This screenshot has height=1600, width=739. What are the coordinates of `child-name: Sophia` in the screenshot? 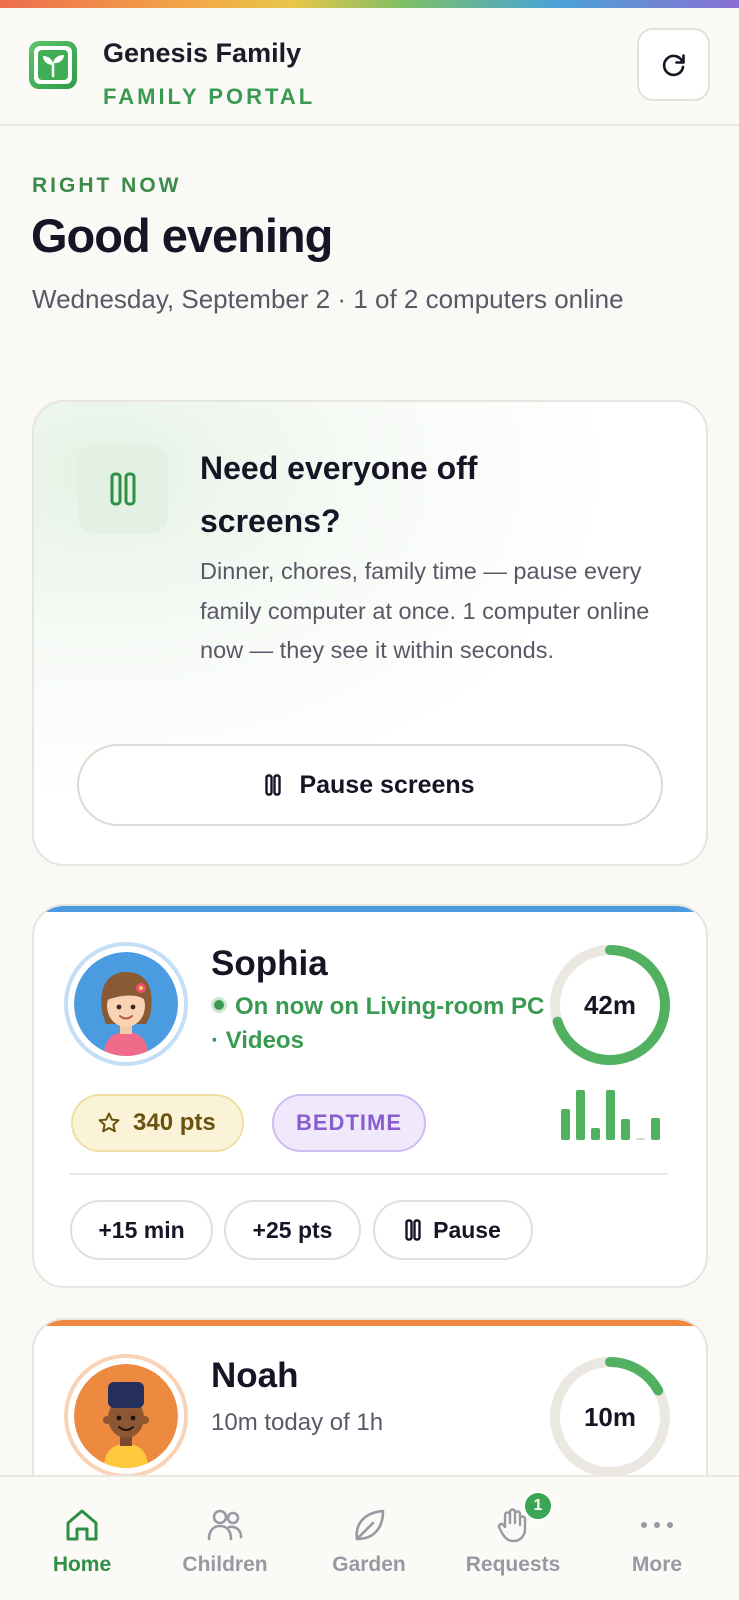 It's located at (269, 963).